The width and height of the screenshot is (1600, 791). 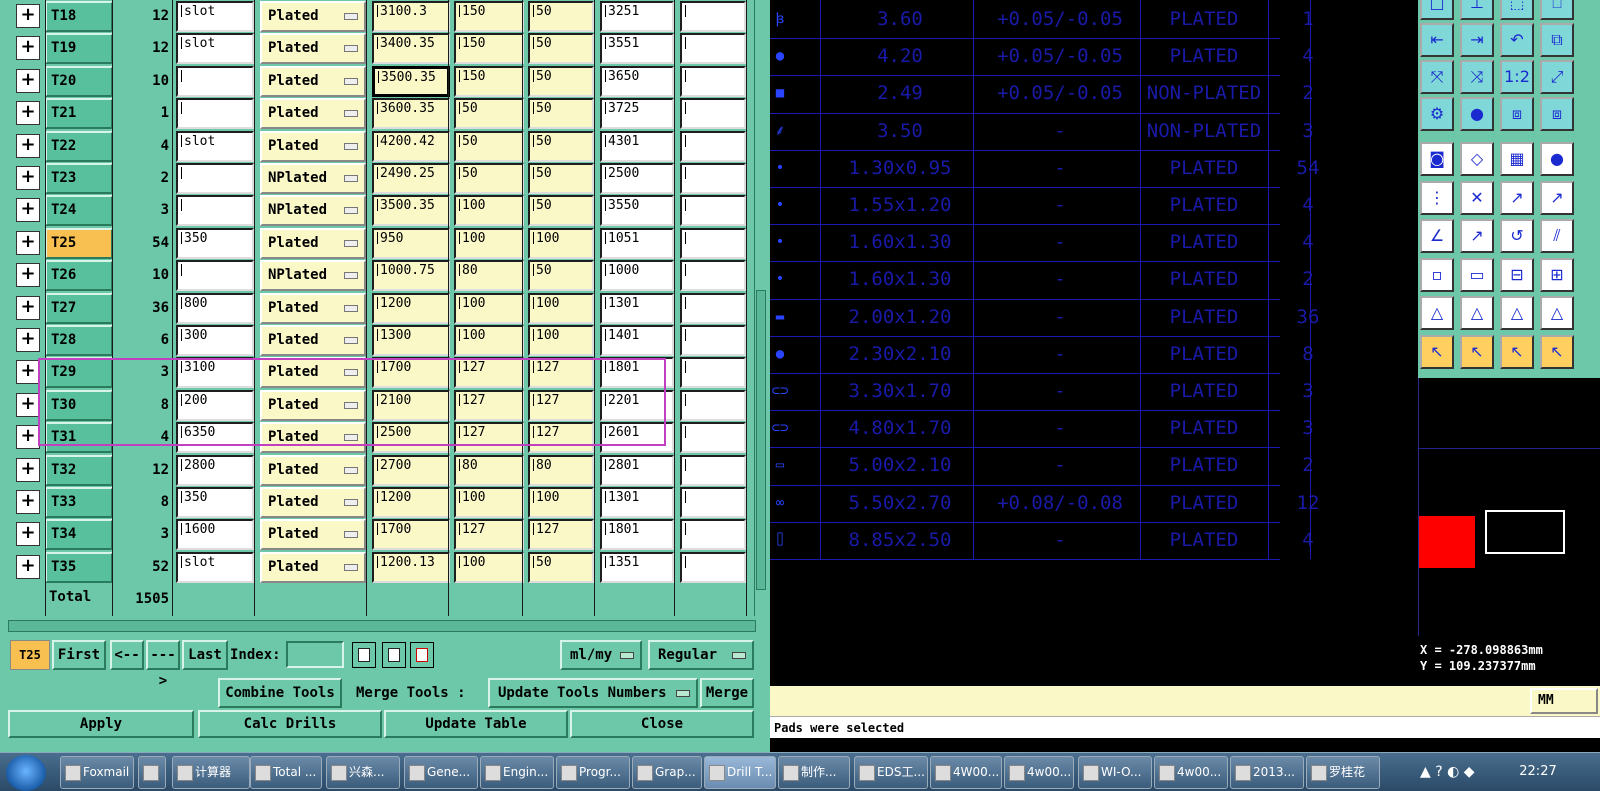 I want to click on net-icon: ⧈, so click(x=1517, y=114).